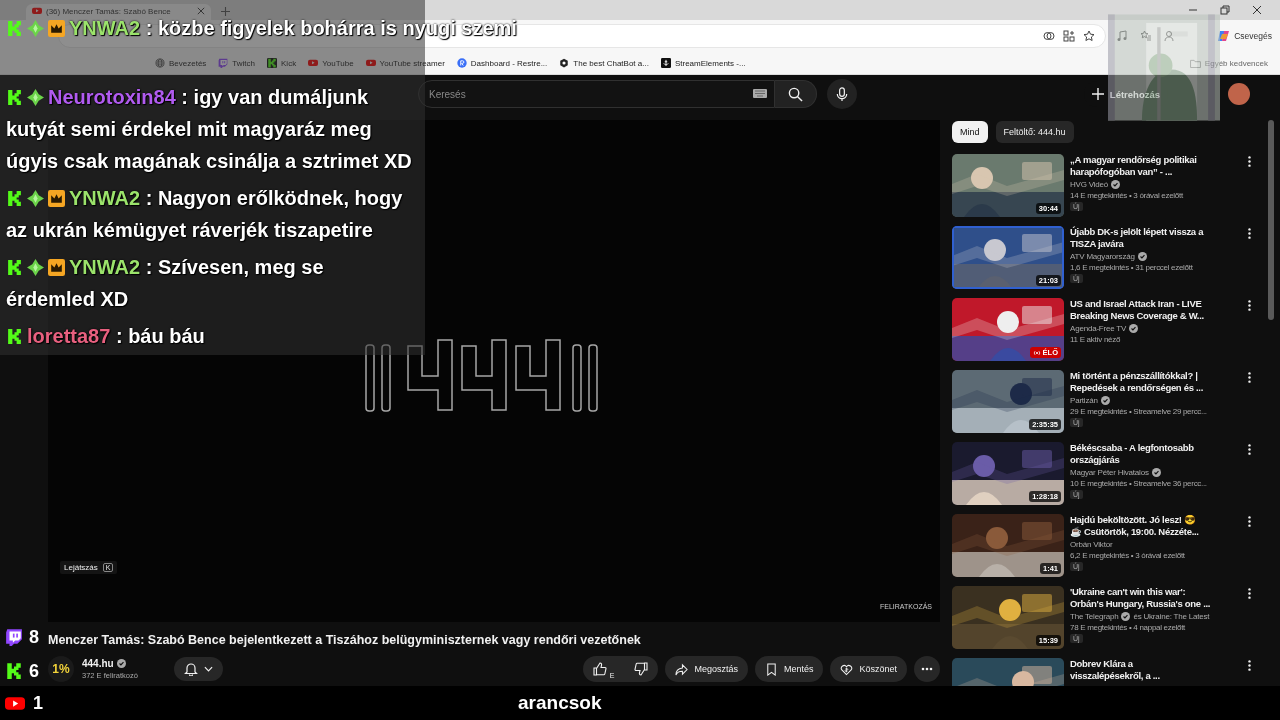 Image resolution: width=1280 pixels, height=720 pixels. Describe the element at coordinates (1091, 544) in the screenshot. I see `channel-name: Orbán Viktor` at that location.